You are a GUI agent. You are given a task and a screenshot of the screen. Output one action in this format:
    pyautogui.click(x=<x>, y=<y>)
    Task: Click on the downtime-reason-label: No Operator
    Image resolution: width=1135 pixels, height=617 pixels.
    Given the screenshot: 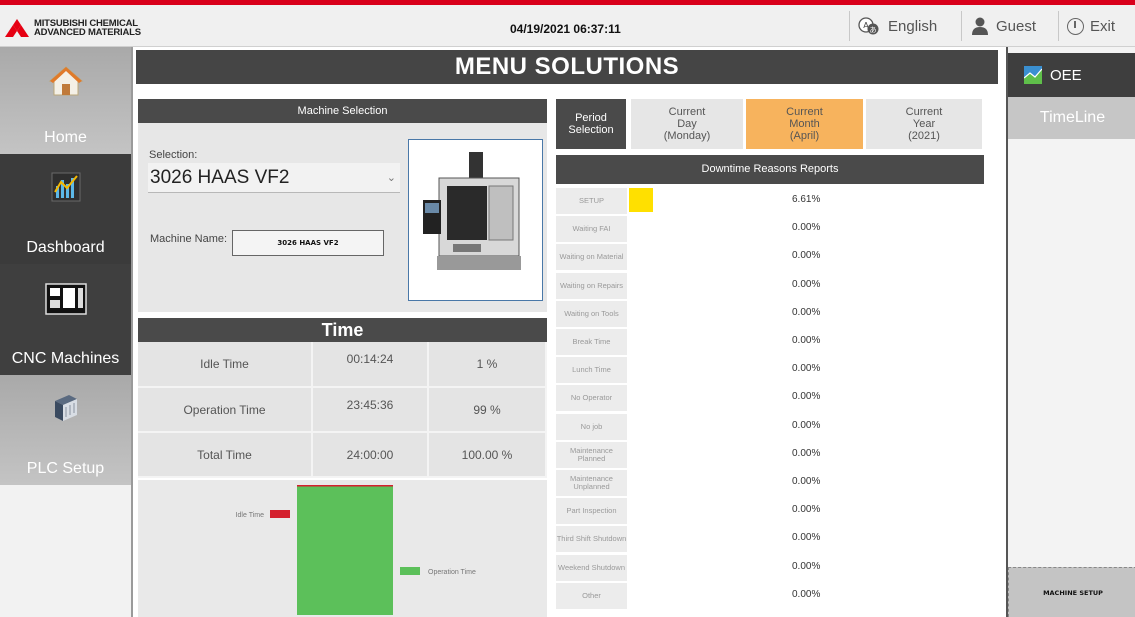 What is the action you would take?
    pyautogui.click(x=591, y=398)
    